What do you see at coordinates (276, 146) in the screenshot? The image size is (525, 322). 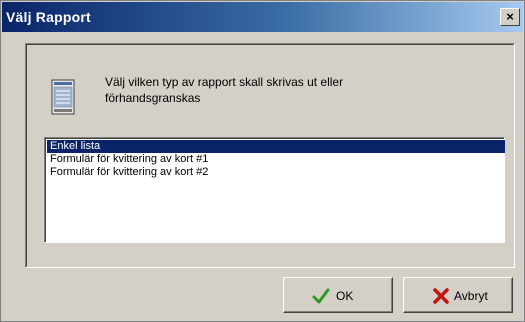 I see `list-item-enkel-lista: Enkel lista` at bounding box center [276, 146].